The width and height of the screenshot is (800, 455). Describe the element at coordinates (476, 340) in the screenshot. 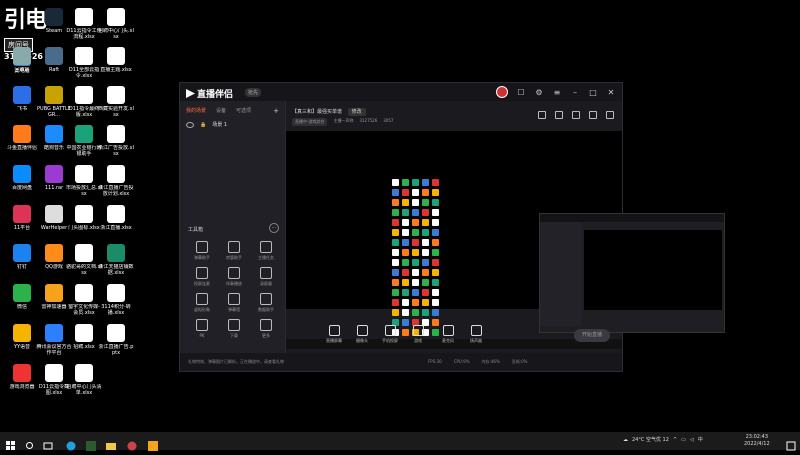

I see `source-action-label: 扬声器` at that location.